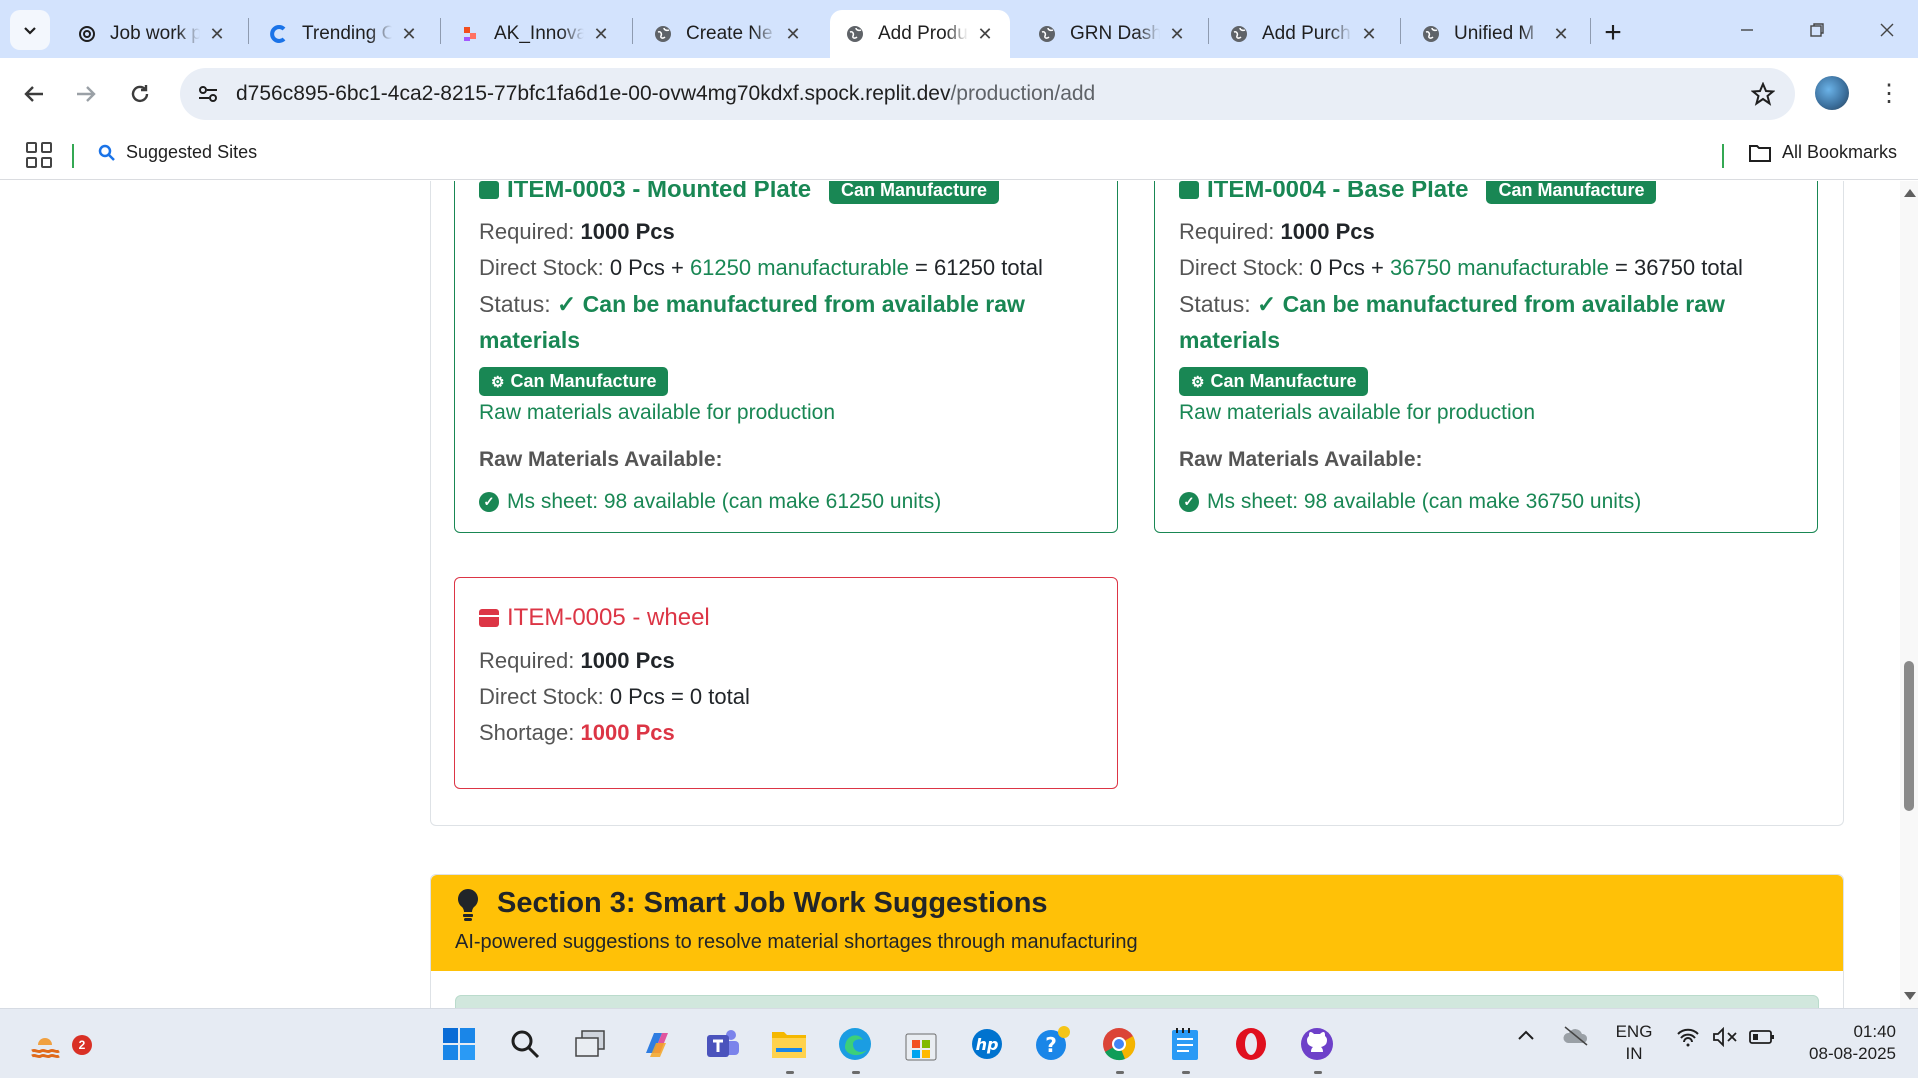  Describe the element at coordinates (979, 267) in the screenshot. I see `total-value: = 61250 total` at that location.